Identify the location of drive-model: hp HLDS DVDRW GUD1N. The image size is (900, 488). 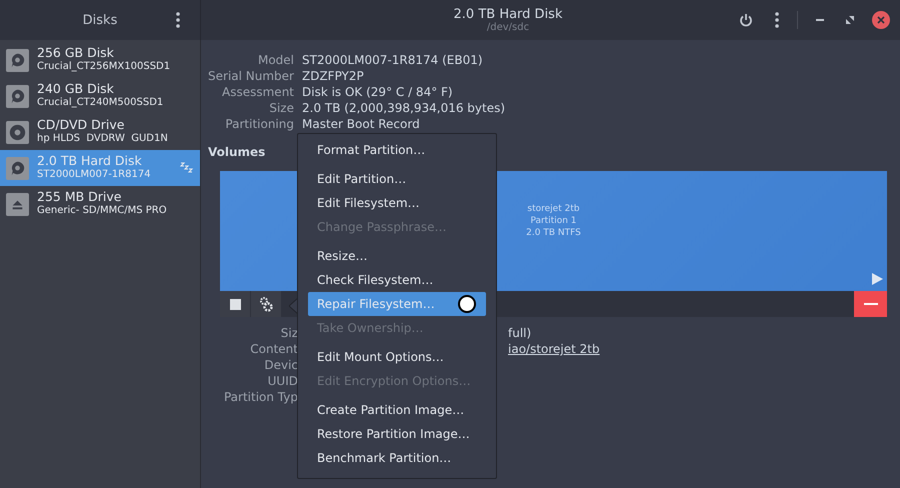
(103, 139).